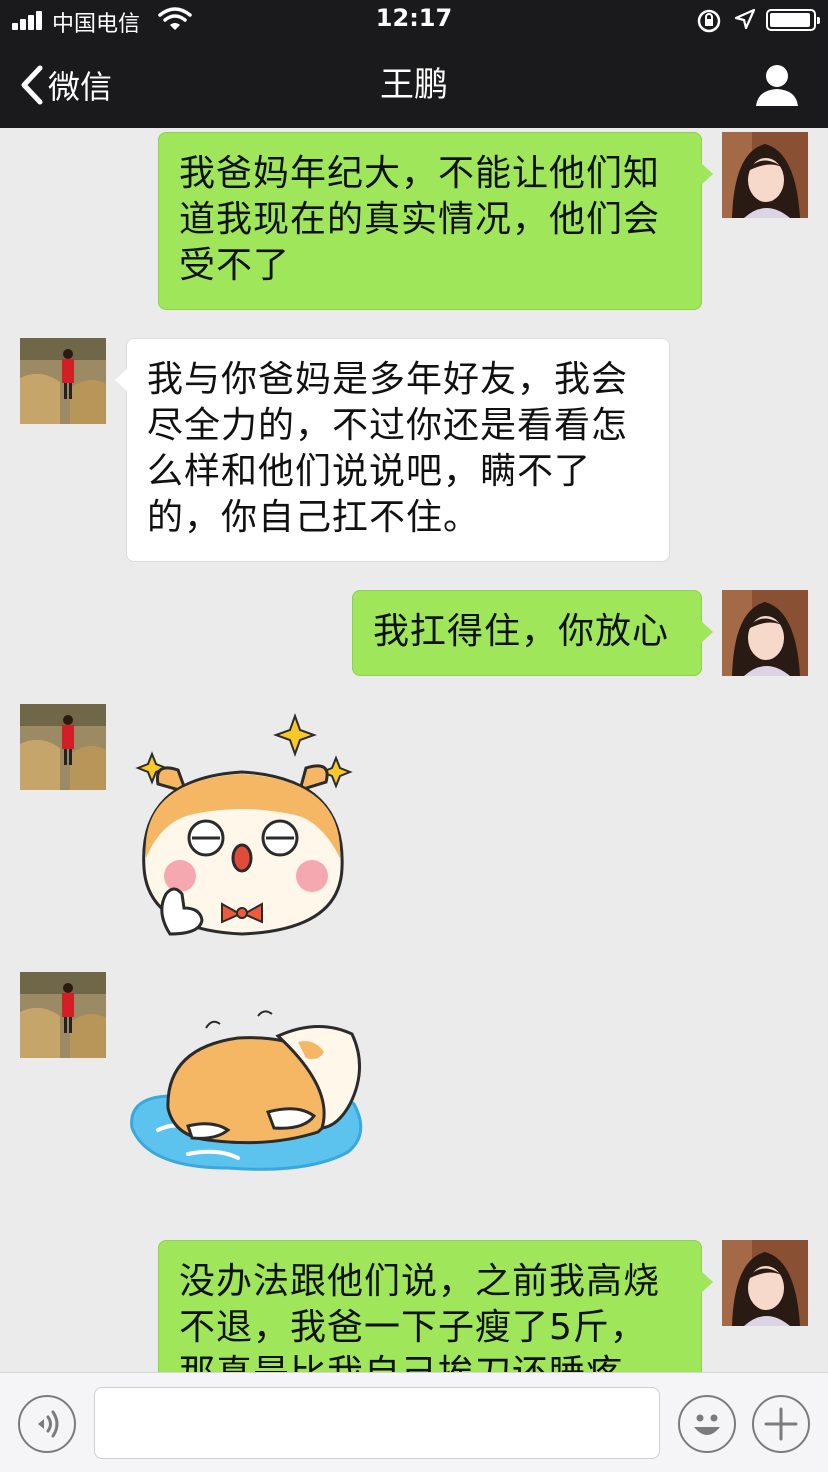 The image size is (828, 1472). What do you see at coordinates (790, 20) in the screenshot?
I see `battery-level` at bounding box center [790, 20].